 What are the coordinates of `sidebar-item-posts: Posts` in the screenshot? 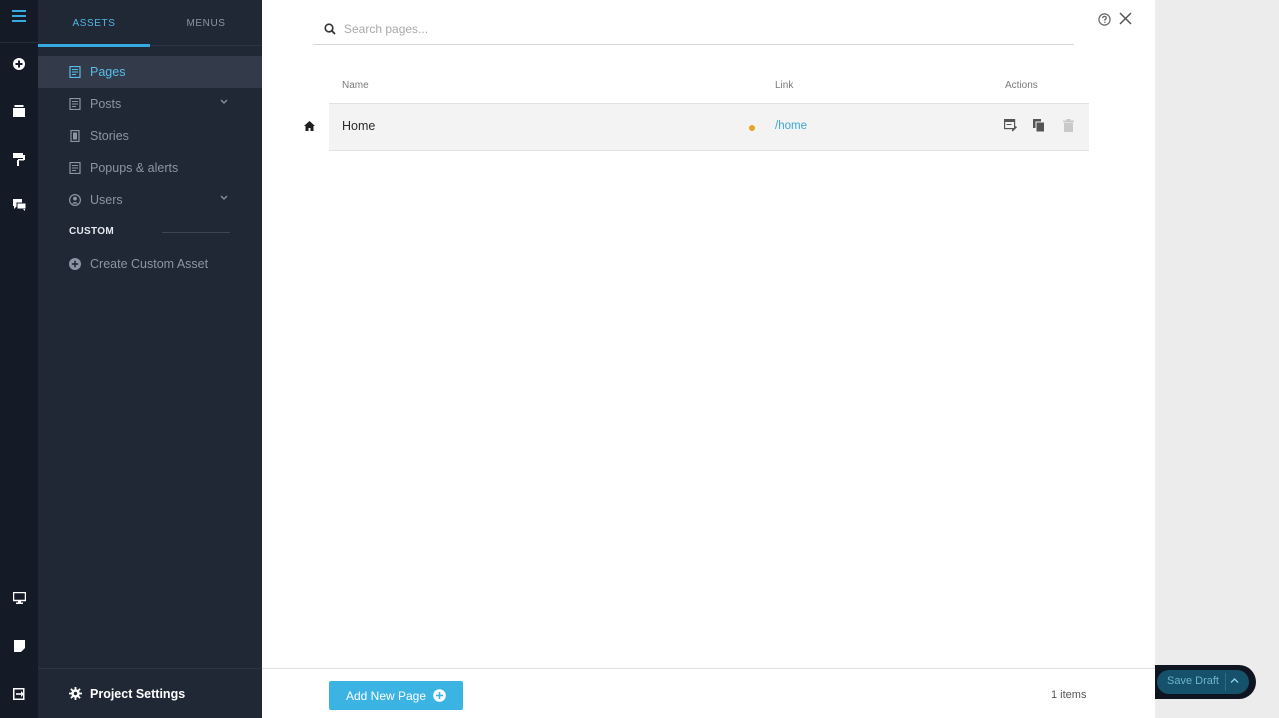 It's located at (150, 104).